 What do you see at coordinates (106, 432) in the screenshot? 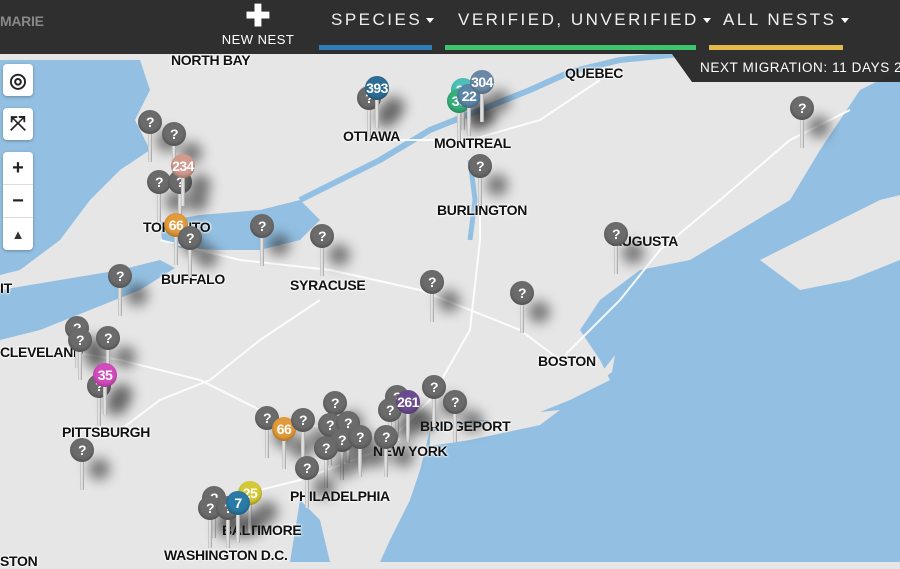
I see `city-label: PITTSBURGH` at bounding box center [106, 432].